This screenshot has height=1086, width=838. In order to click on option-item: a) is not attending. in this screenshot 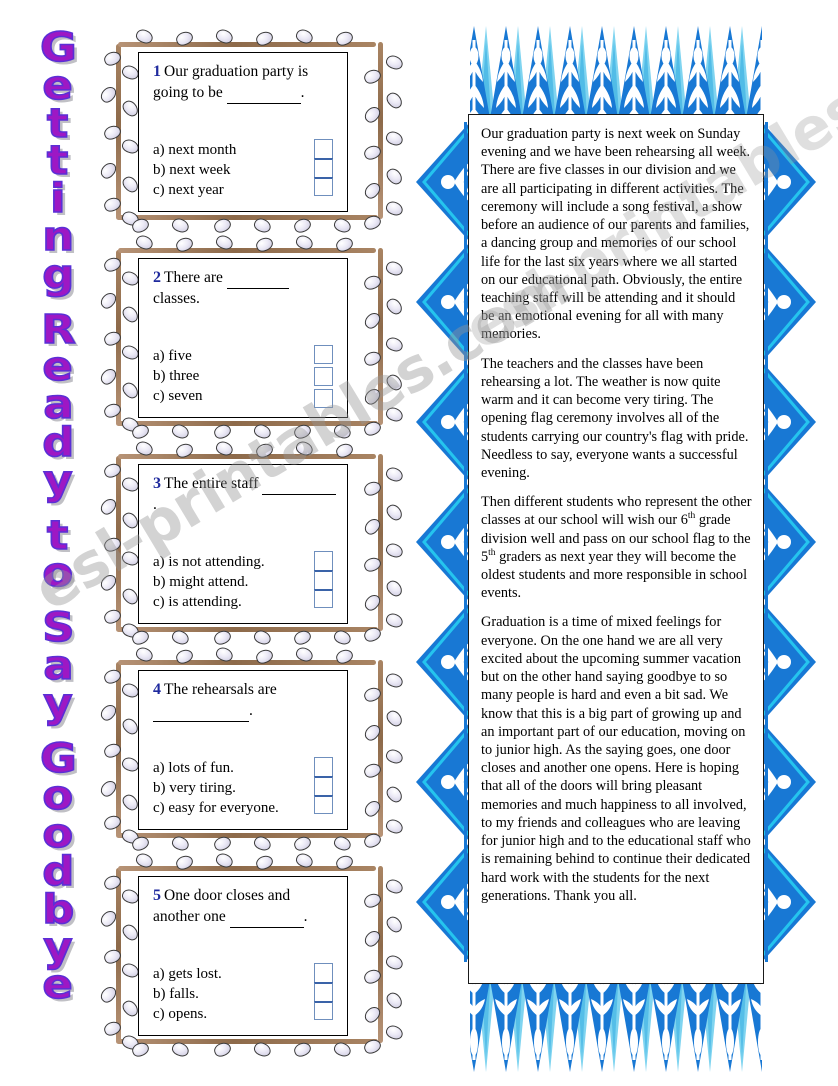, I will do `click(209, 563)`.